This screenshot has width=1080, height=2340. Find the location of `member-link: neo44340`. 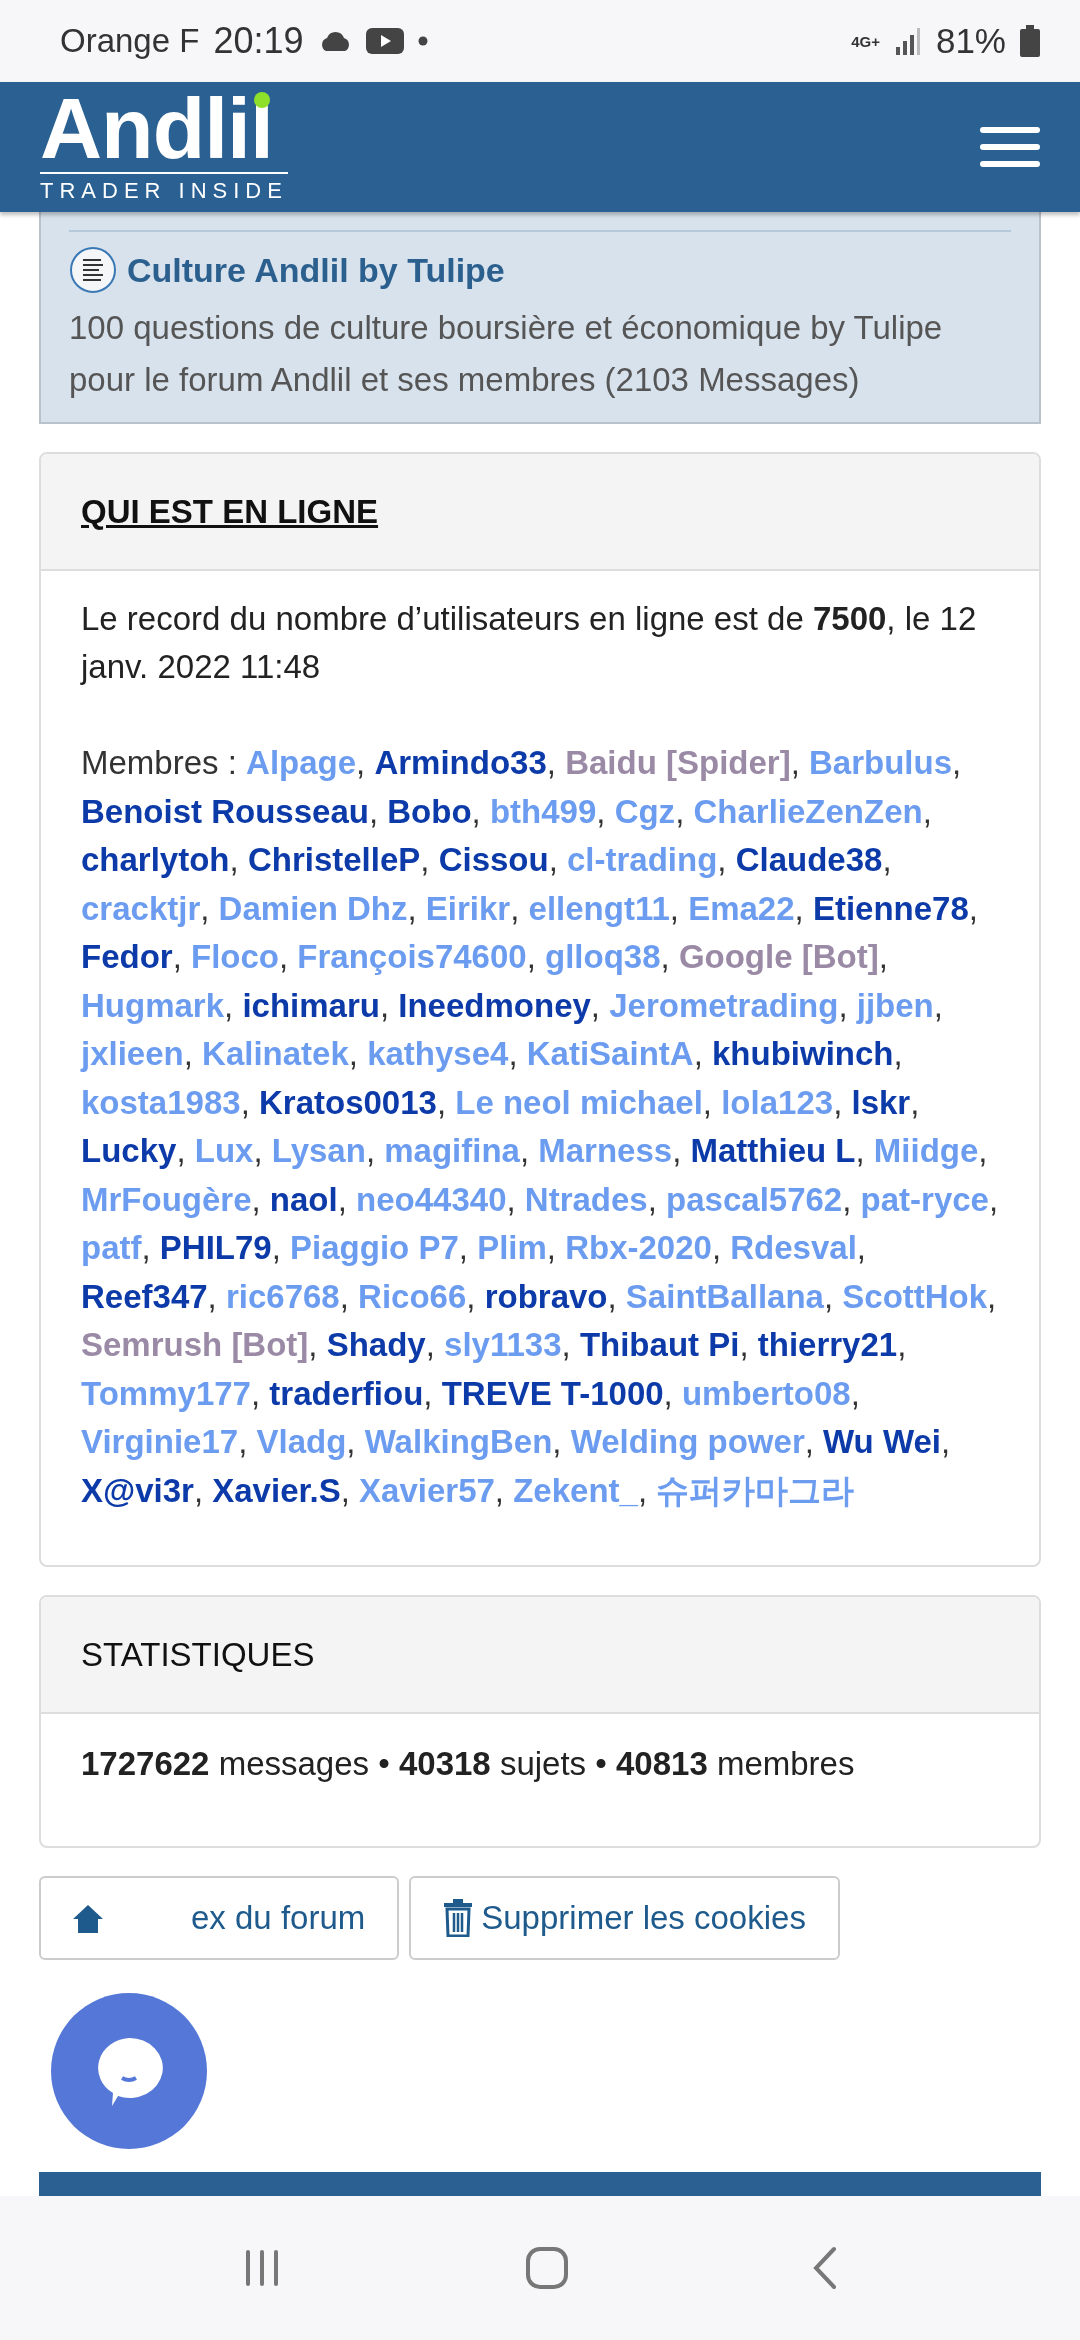

member-link: neo44340 is located at coordinates (431, 1199).